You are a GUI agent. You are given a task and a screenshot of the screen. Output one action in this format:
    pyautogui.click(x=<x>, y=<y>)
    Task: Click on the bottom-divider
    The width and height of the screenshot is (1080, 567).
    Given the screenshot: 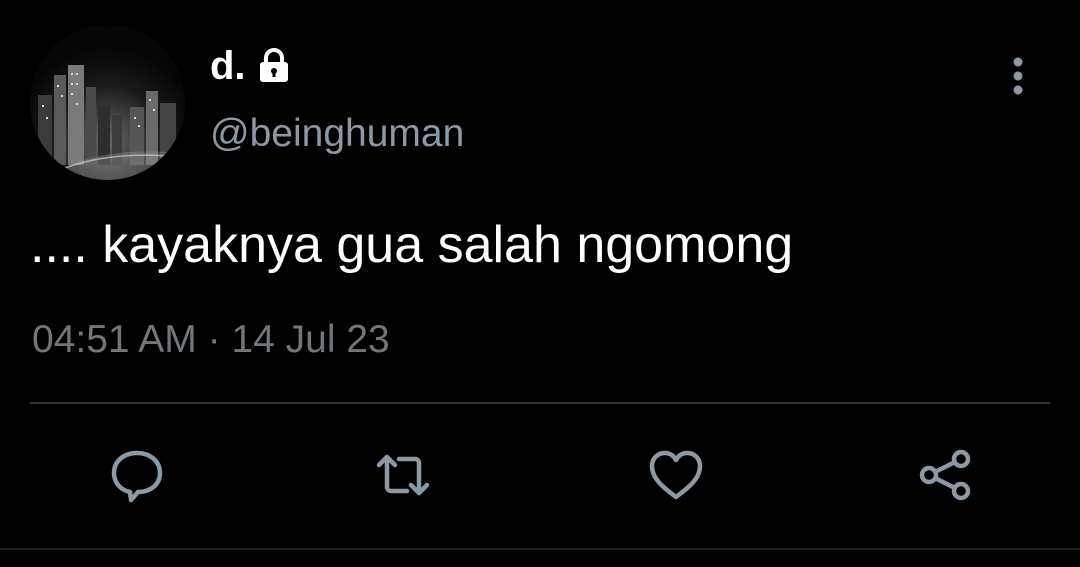 What is the action you would take?
    pyautogui.click(x=540, y=549)
    